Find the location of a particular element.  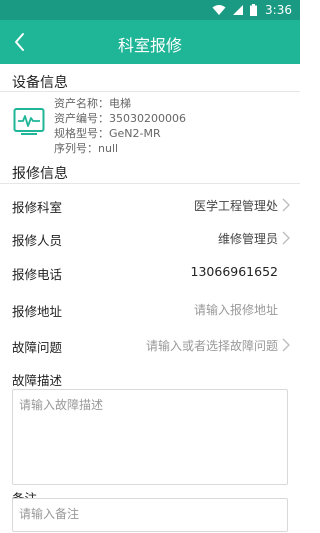

wifi-icon is located at coordinates (219, 10).